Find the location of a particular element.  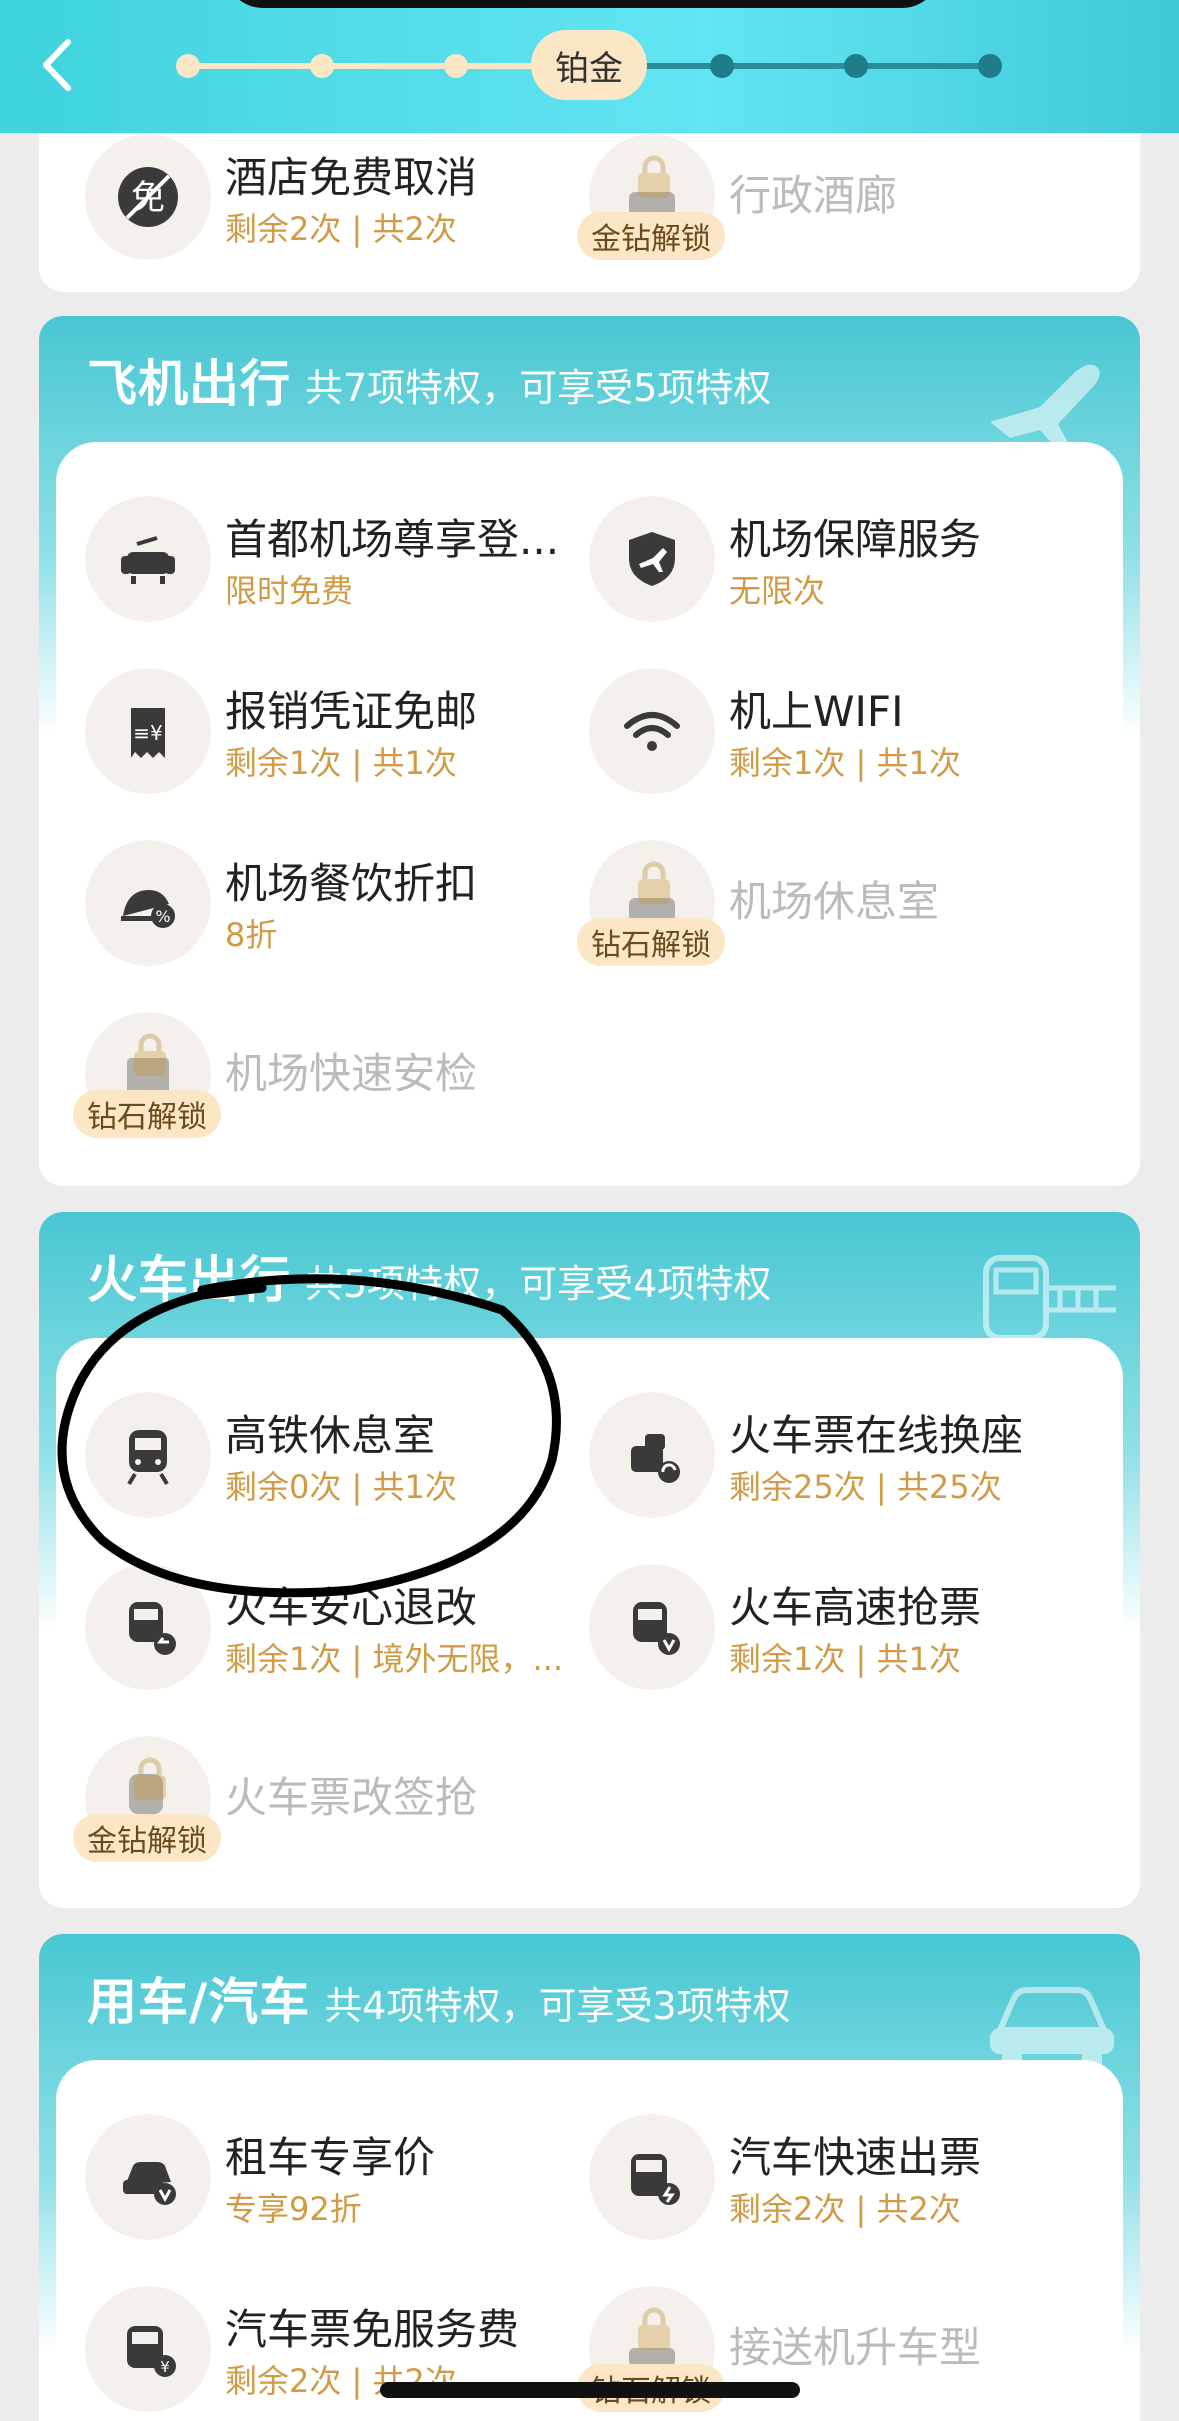

section-title: 飞机出行 共7项特权，可享受5项特权 is located at coordinates (429, 380).